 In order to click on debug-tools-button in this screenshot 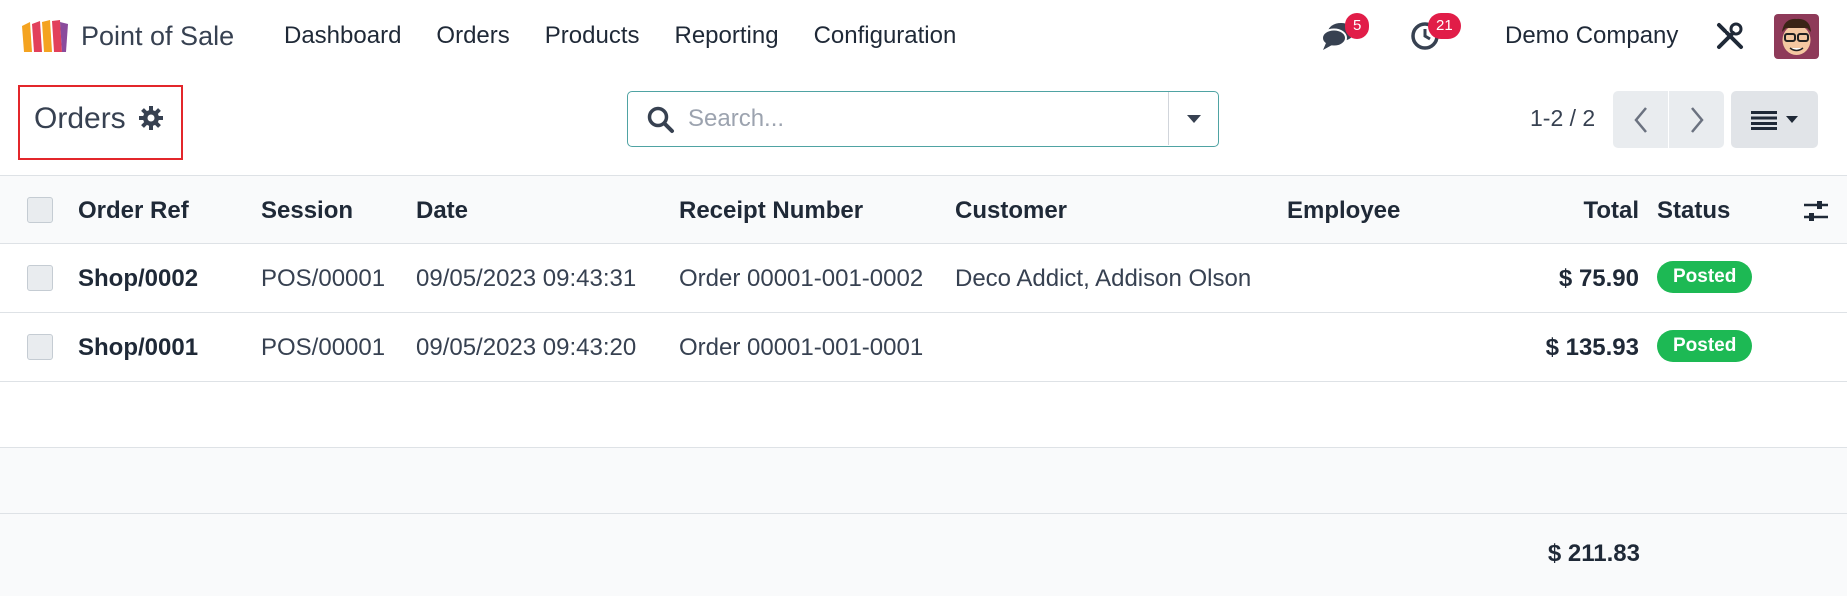, I will do `click(1730, 36)`.